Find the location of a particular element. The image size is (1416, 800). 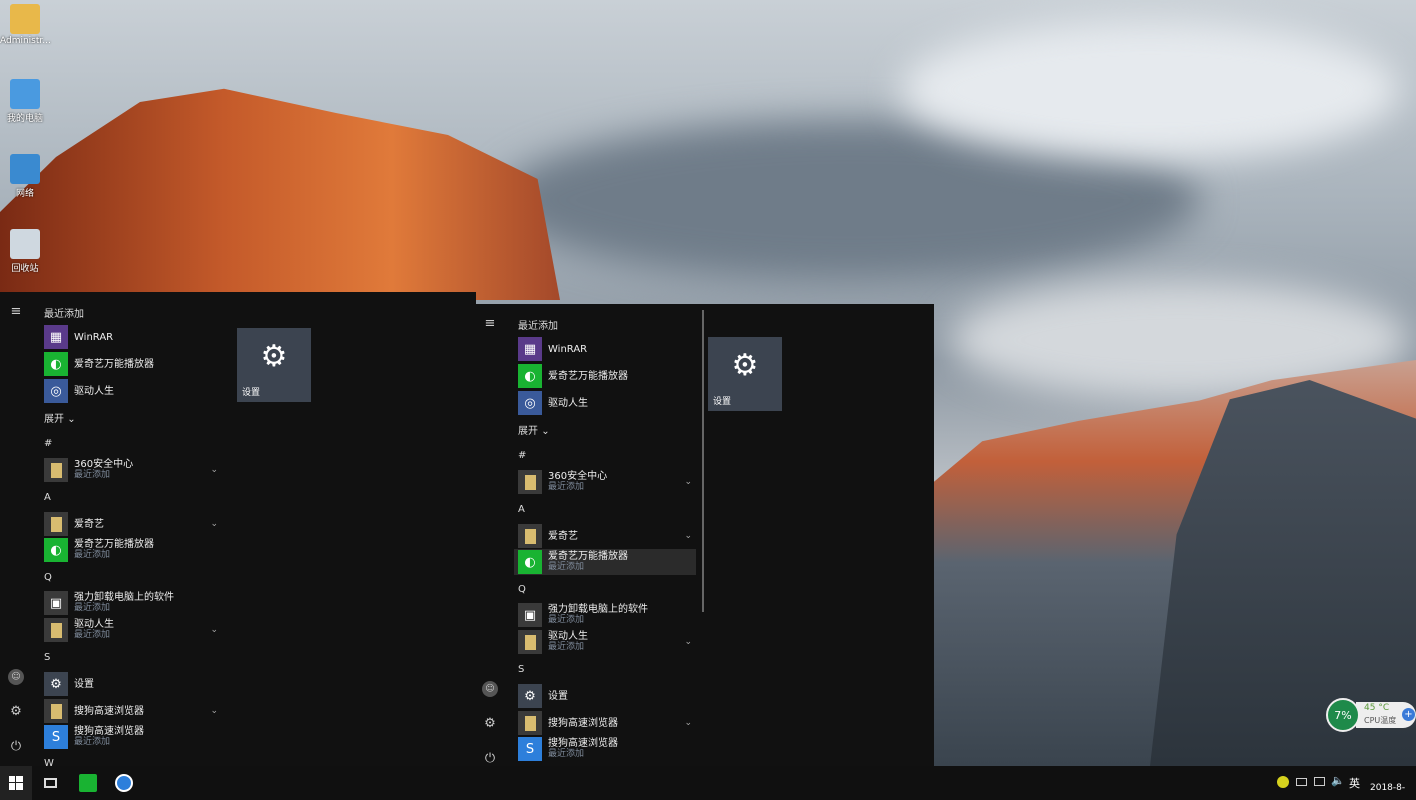

iqiyi-icon: ◐ is located at coordinates (530, 562).